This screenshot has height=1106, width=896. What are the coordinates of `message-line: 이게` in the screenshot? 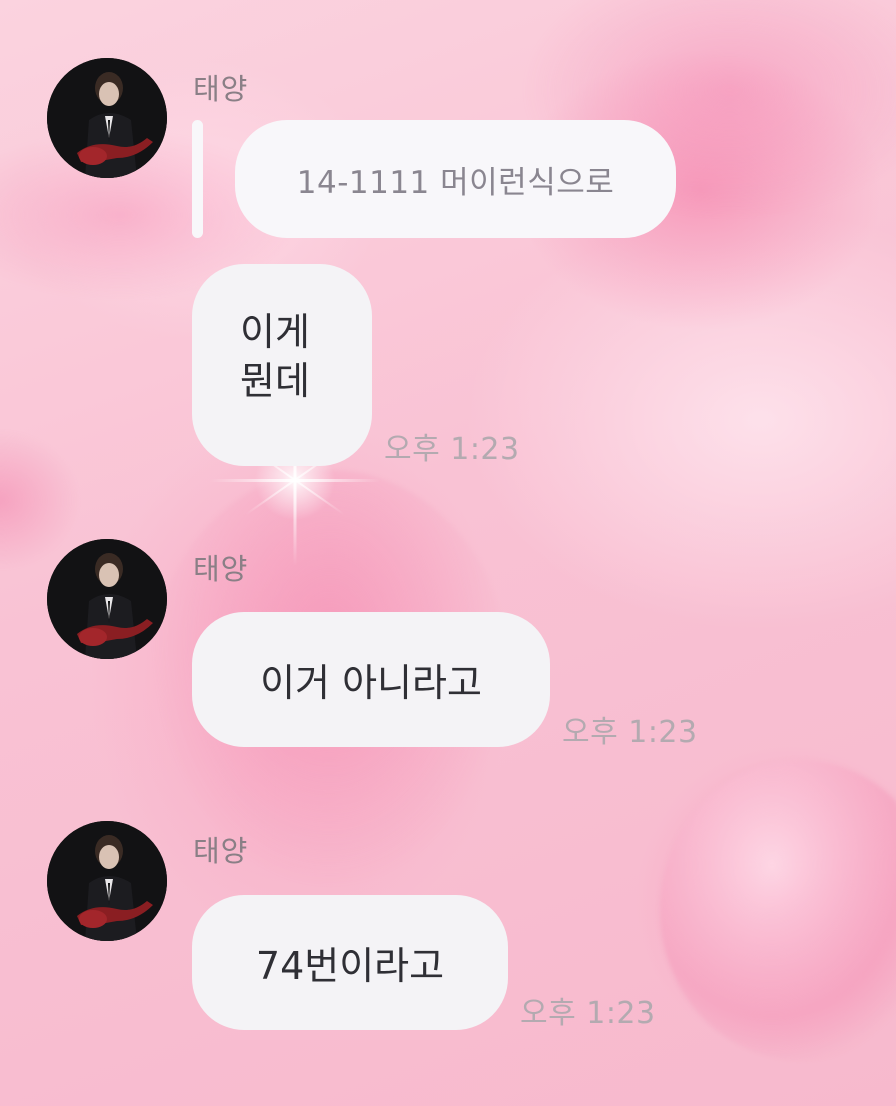 It's located at (275, 332).